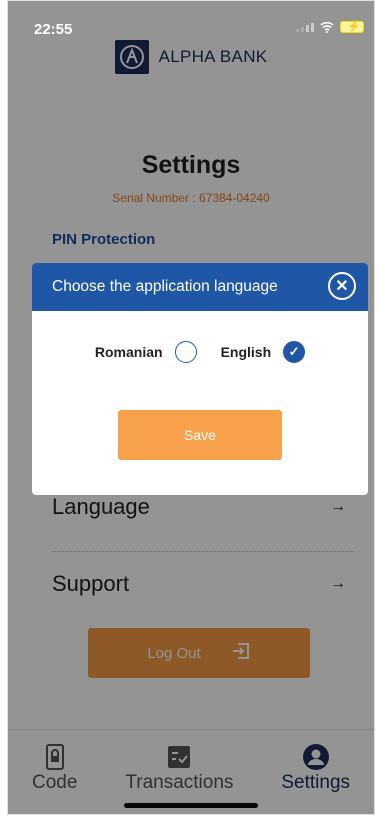 The height and width of the screenshot is (823, 380). I want to click on status-time: 22:55, so click(53, 29).